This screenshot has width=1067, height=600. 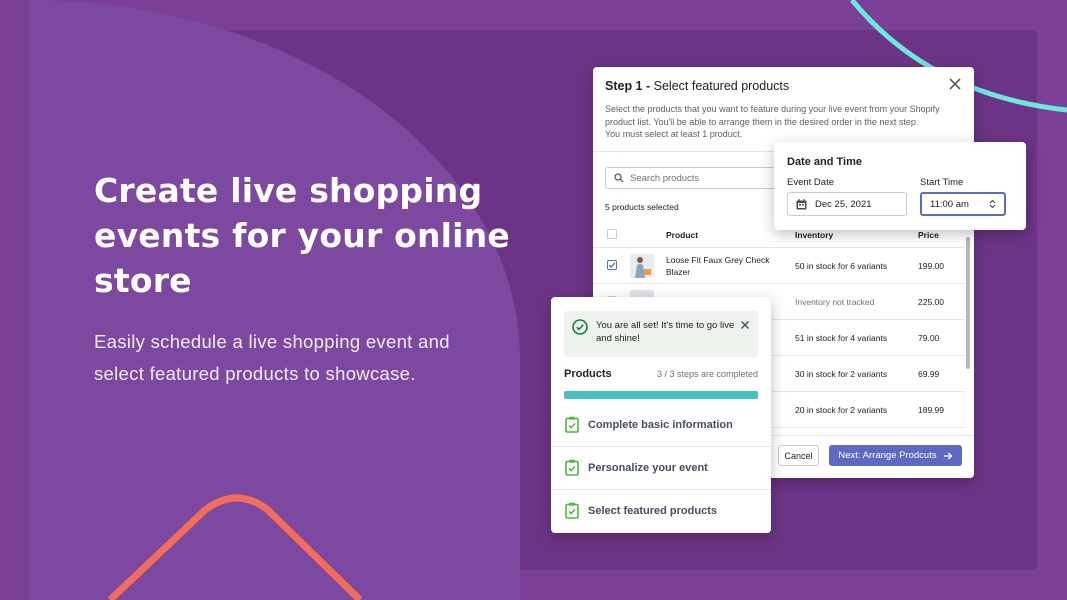 What do you see at coordinates (665, 178) in the screenshot?
I see `search-placeholder: Search products` at bounding box center [665, 178].